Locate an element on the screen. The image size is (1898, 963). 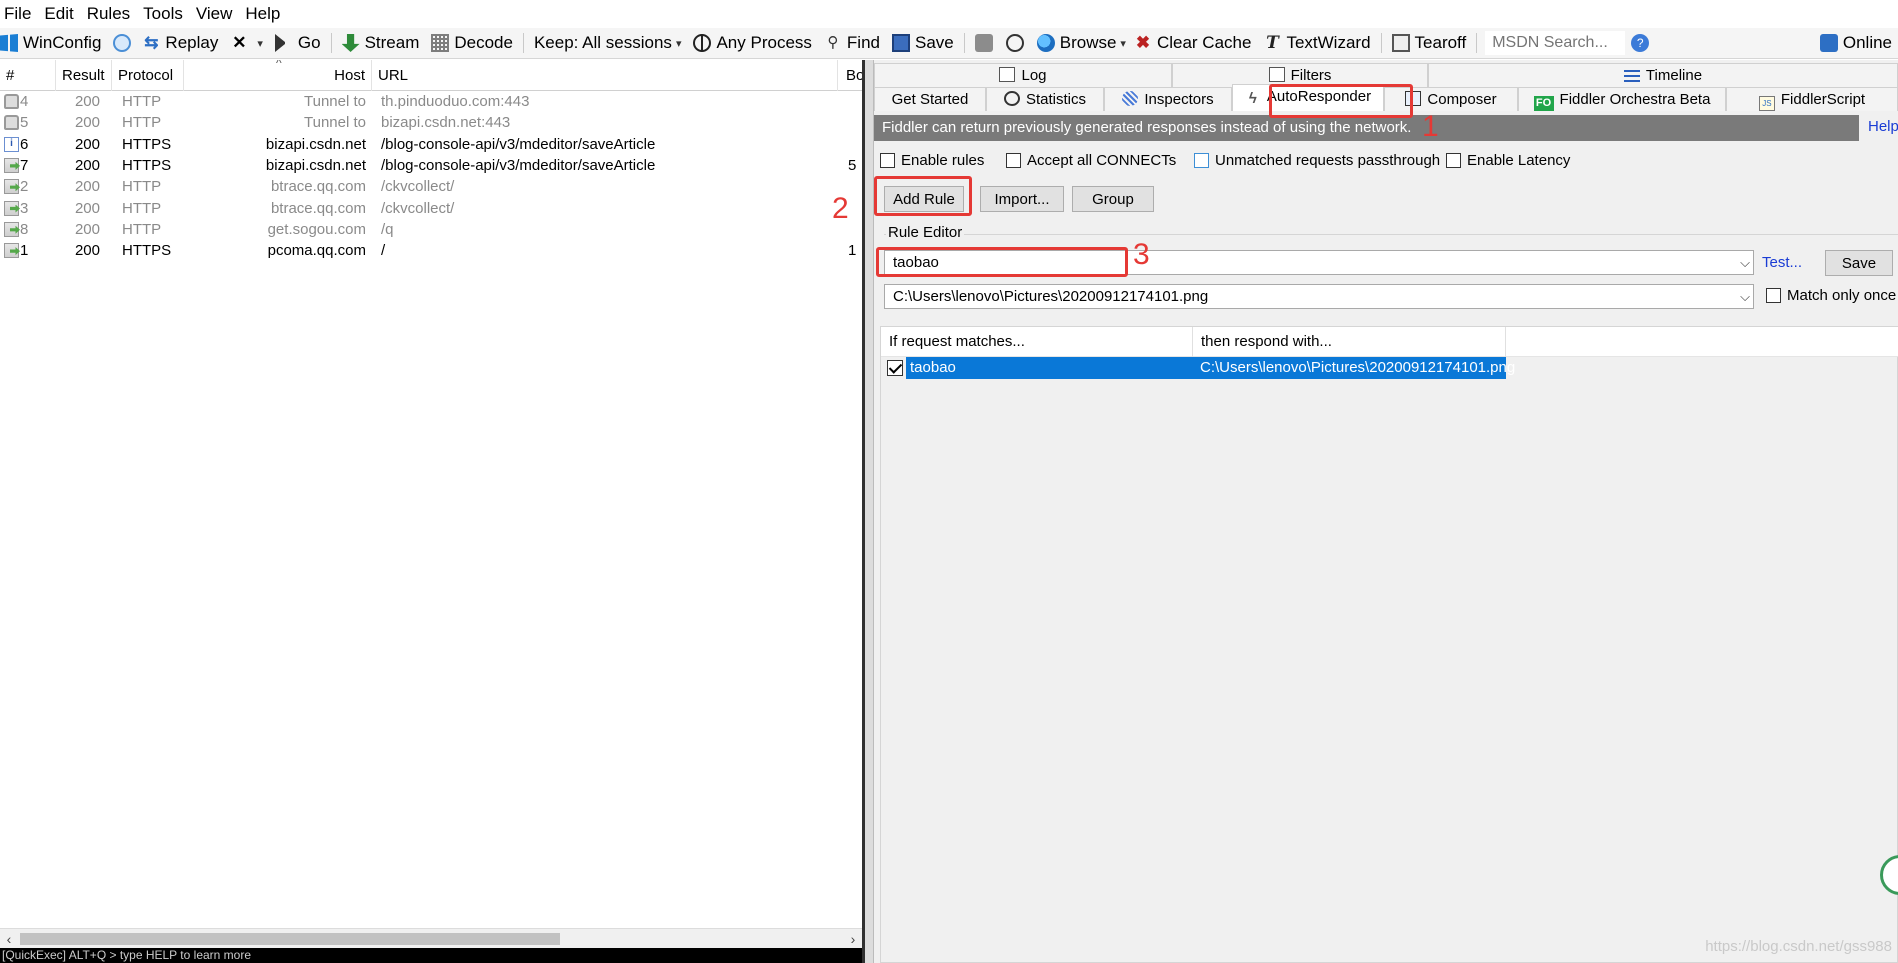
stream-button: Stream is located at coordinates (381, 43).